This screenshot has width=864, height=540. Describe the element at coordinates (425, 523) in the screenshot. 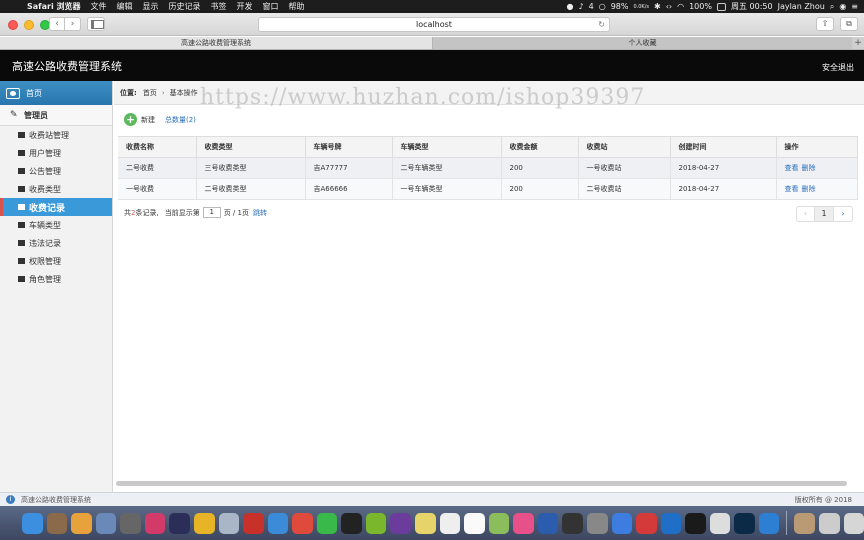

I see `stickies-icon` at that location.